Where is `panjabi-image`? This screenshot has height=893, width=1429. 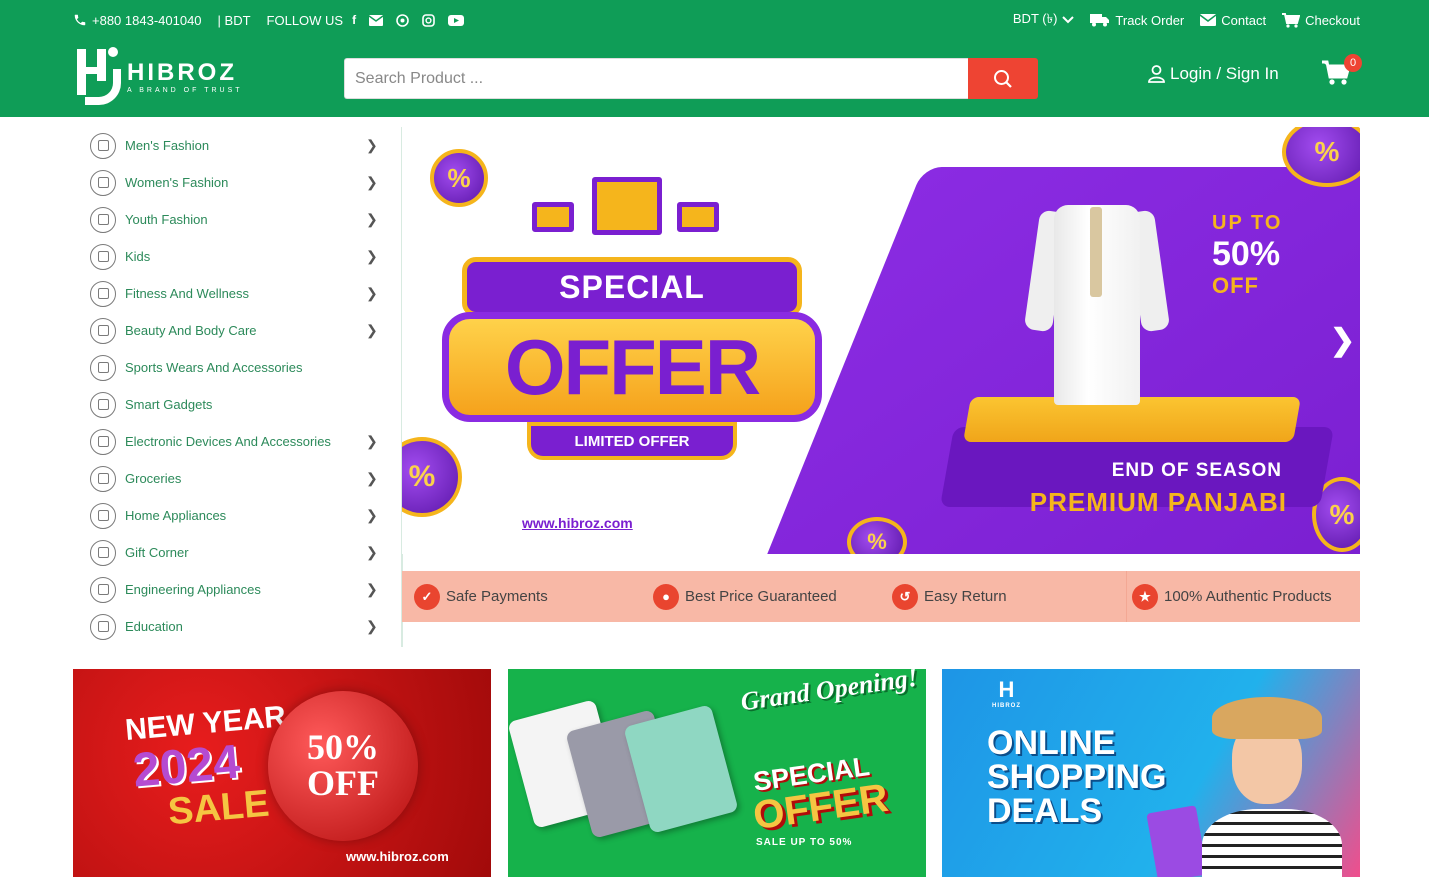 panjabi-image is located at coordinates (1097, 302).